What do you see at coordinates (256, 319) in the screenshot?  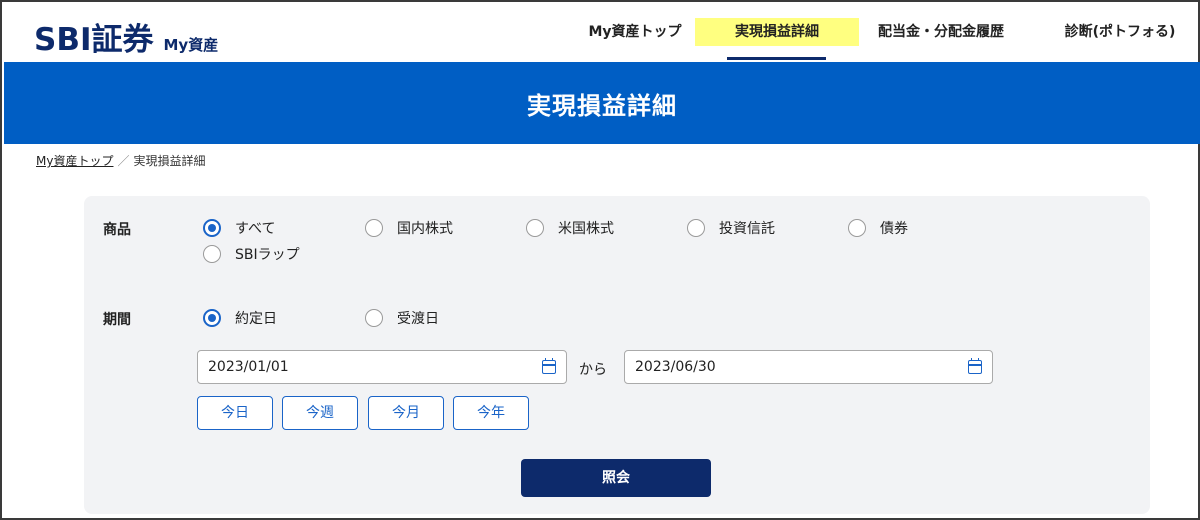 I see `radio-label: 約定日` at bounding box center [256, 319].